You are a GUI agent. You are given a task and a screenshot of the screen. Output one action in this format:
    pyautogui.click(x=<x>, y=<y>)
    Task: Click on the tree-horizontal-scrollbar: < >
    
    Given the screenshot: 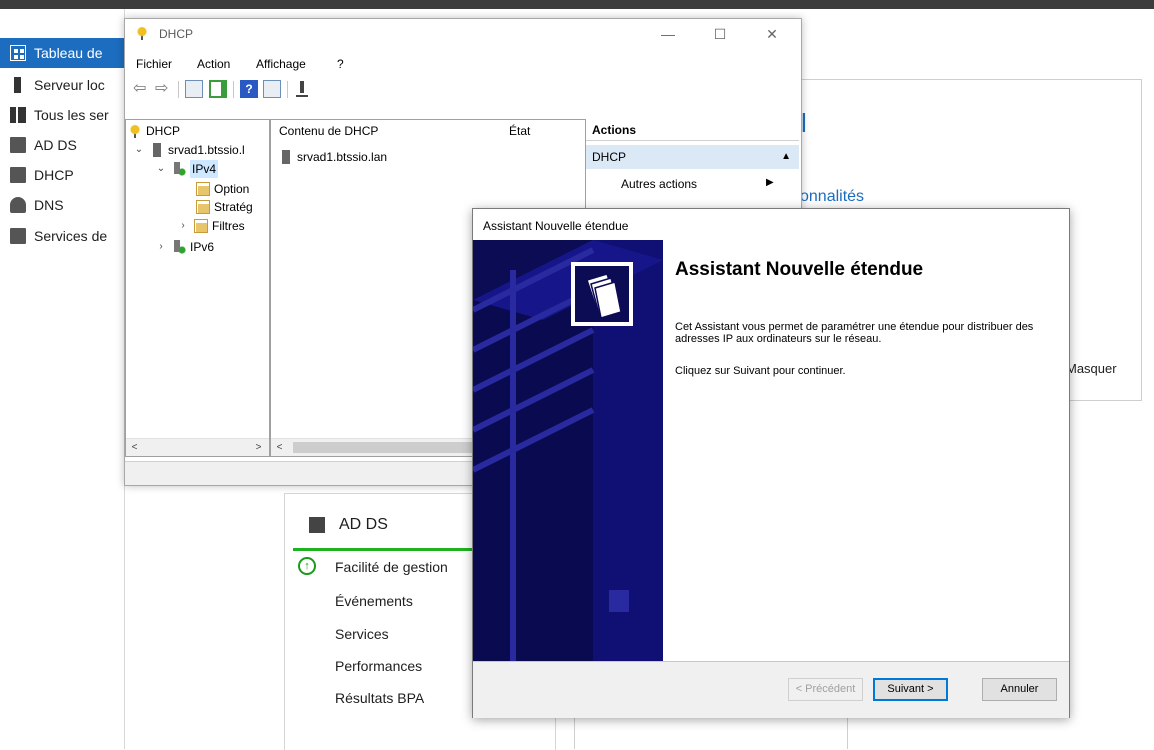 What is the action you would take?
    pyautogui.click(x=197, y=447)
    